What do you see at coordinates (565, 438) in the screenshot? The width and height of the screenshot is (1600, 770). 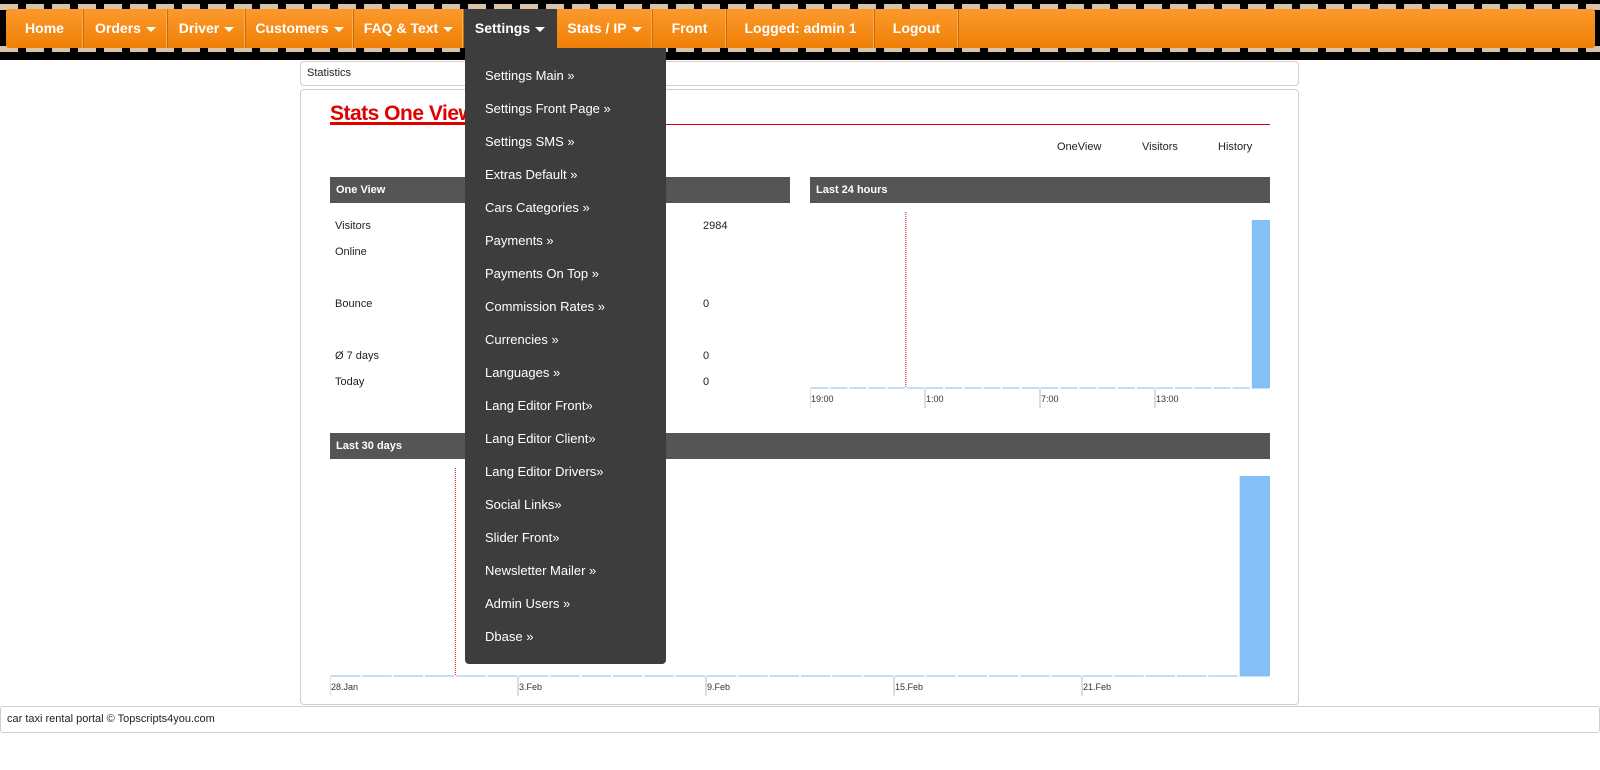 I see `menu-item-lang-editor-client: Lang Editor Client»` at bounding box center [565, 438].